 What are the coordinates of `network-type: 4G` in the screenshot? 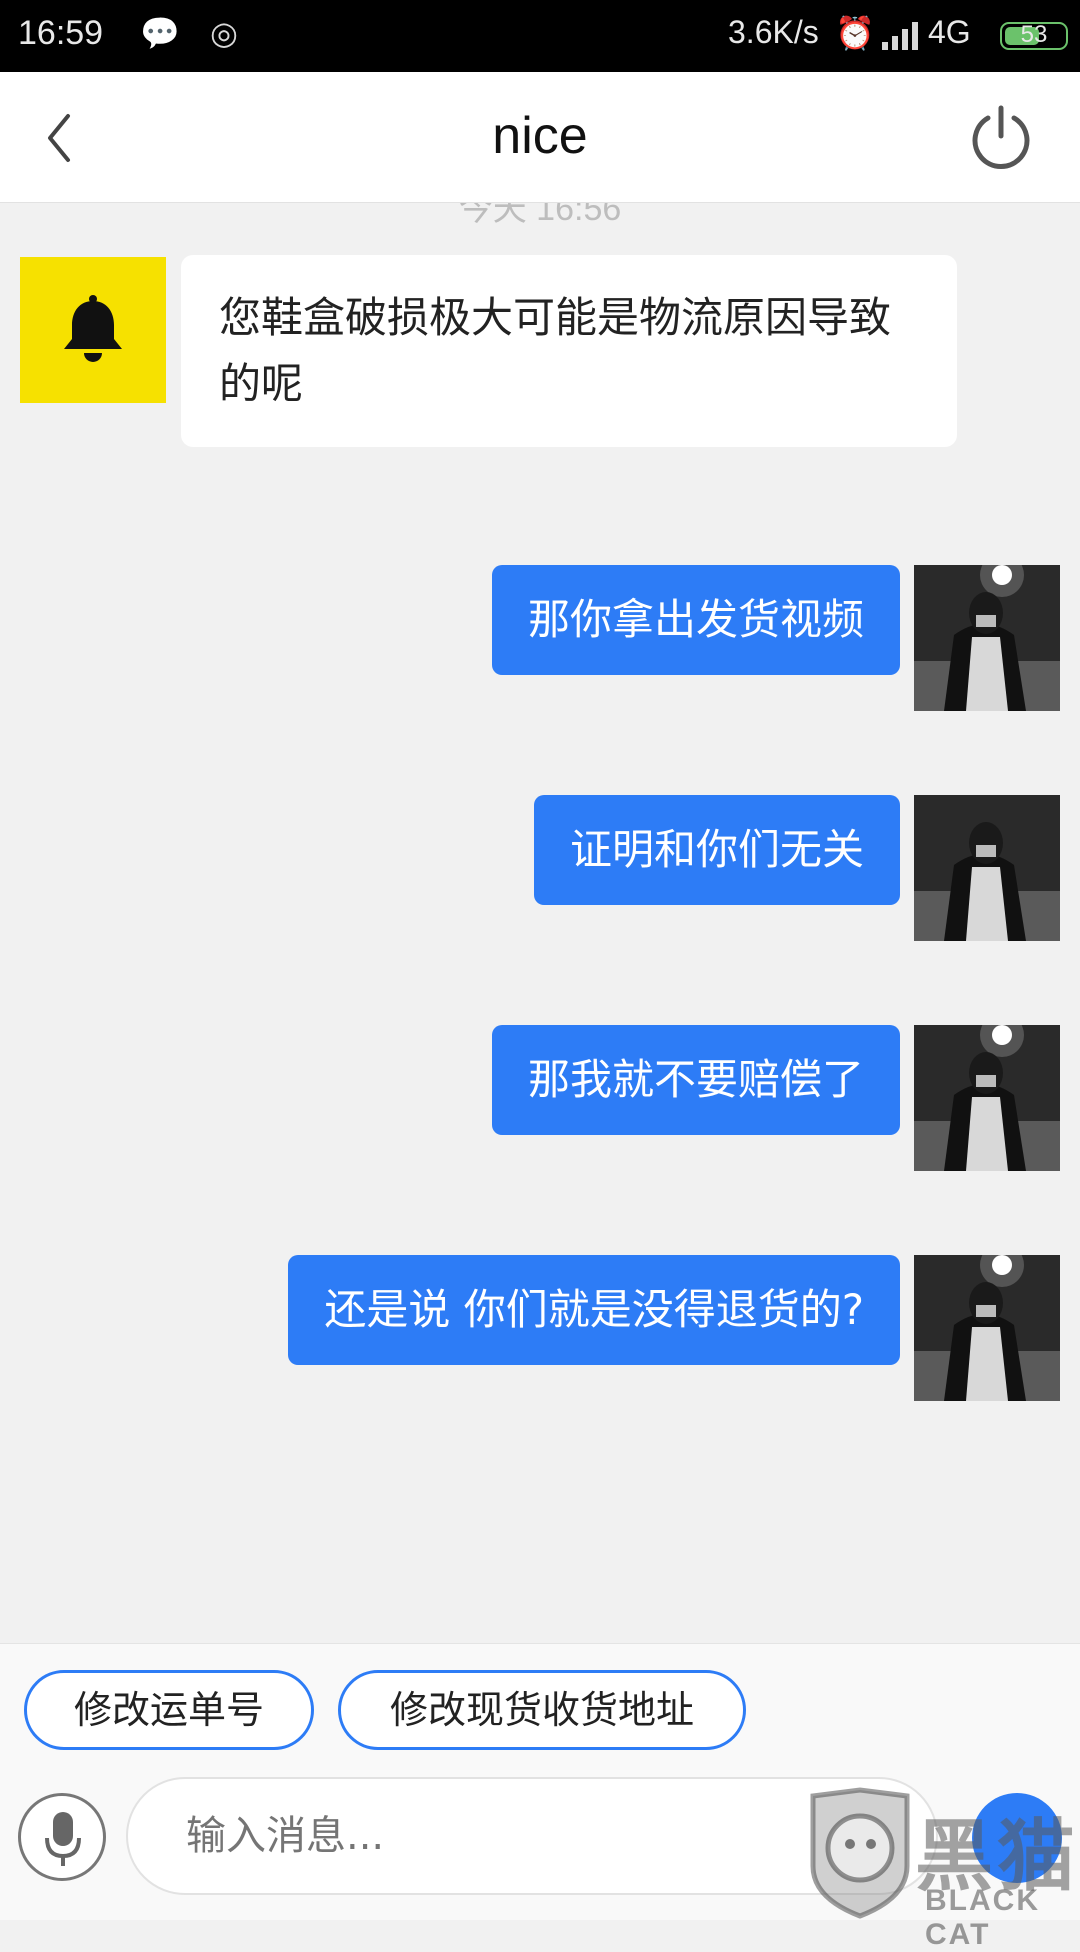 It's located at (949, 32).